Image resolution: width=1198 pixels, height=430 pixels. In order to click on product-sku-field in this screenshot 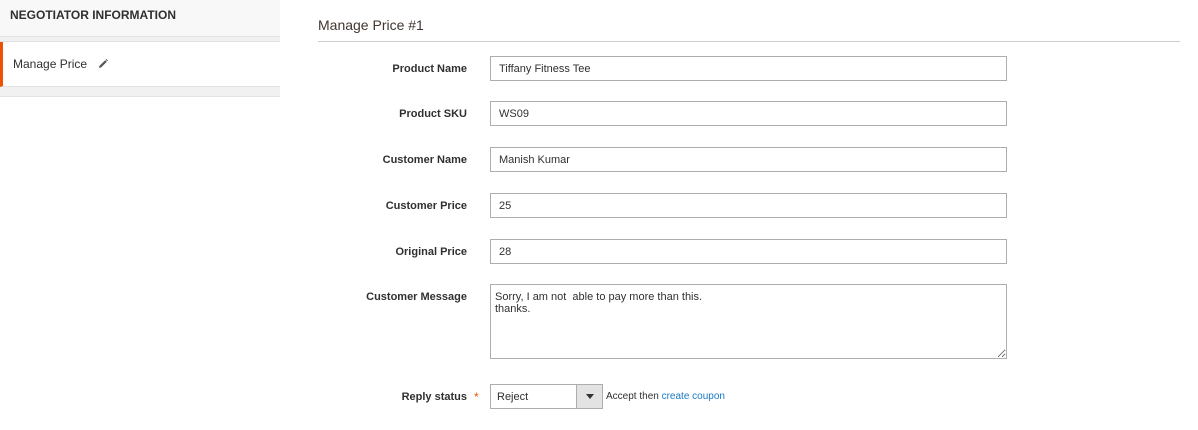, I will do `click(748, 113)`.